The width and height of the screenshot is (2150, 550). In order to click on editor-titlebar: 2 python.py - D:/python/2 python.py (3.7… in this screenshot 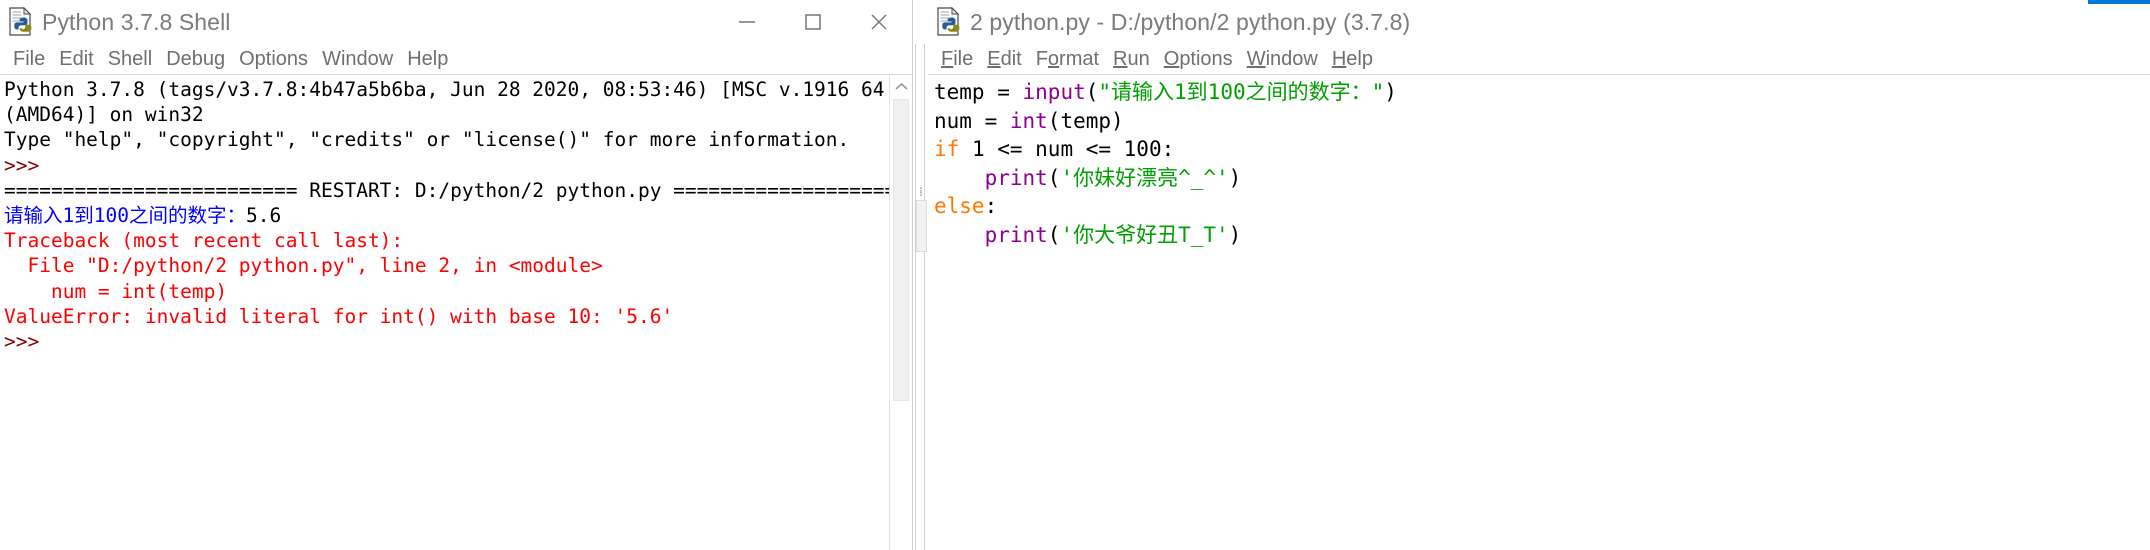, I will do `click(1539, 22)`.